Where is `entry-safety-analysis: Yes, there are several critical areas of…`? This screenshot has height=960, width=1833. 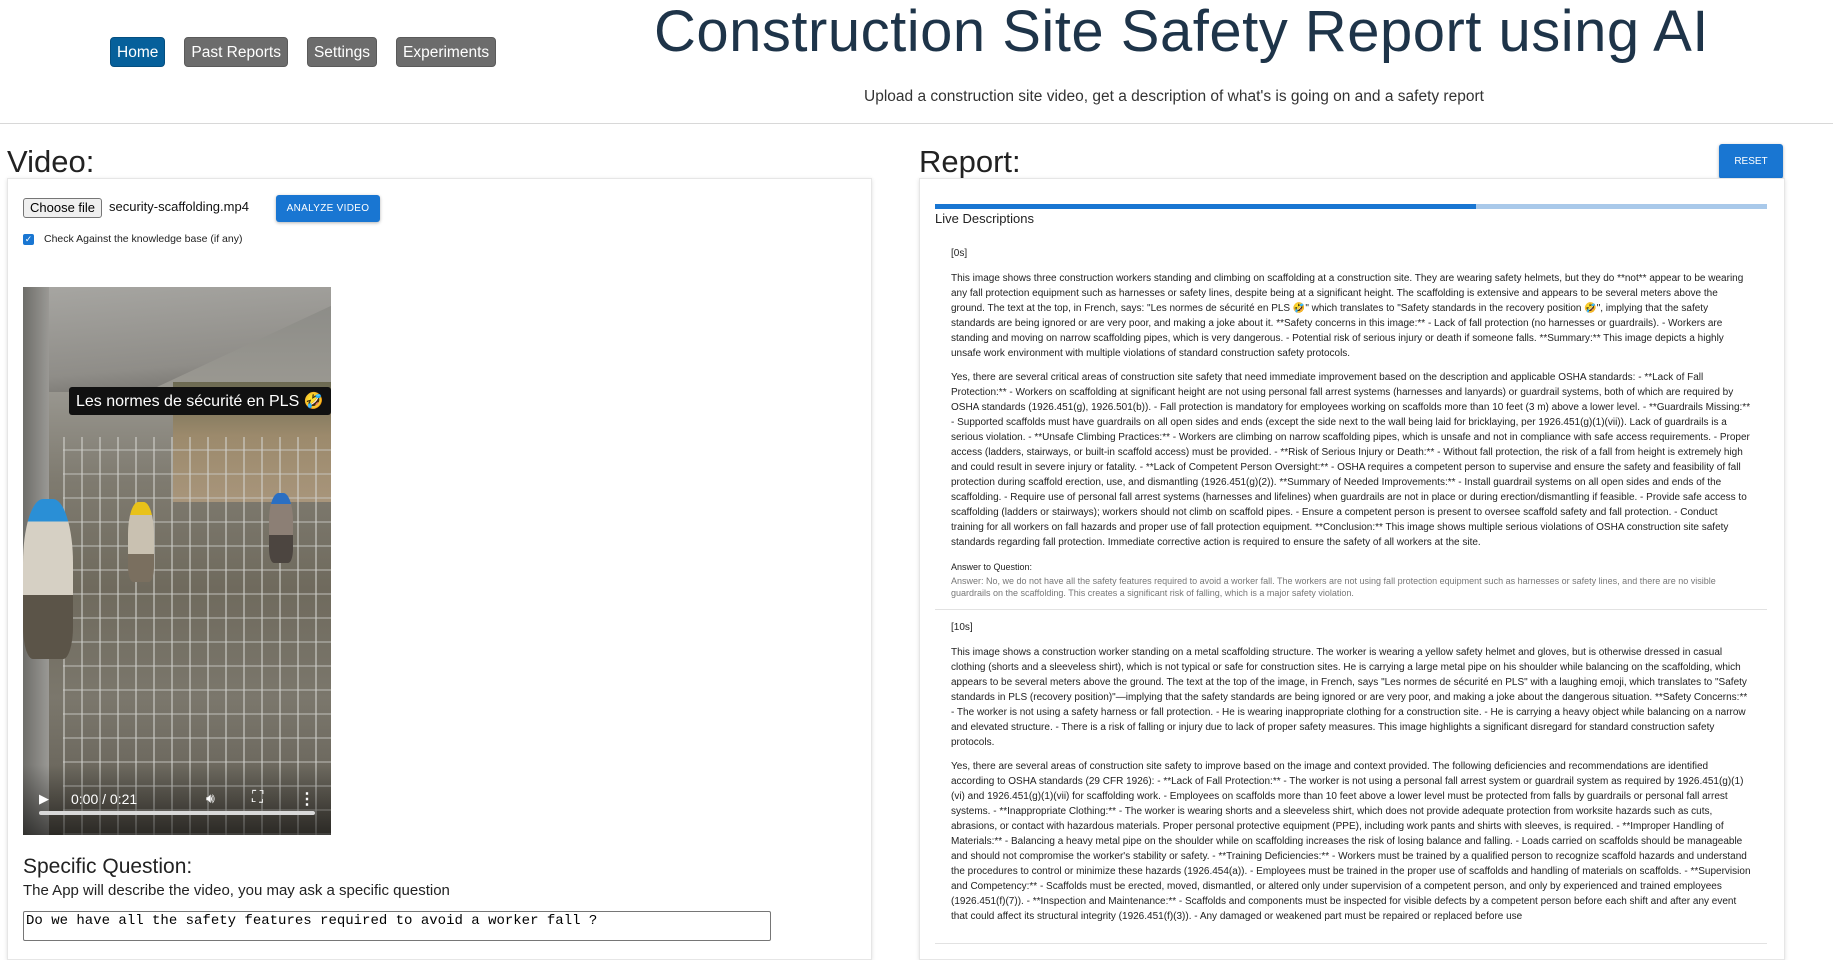
entry-safety-analysis: Yes, there are several critical areas of… is located at coordinates (1351, 460).